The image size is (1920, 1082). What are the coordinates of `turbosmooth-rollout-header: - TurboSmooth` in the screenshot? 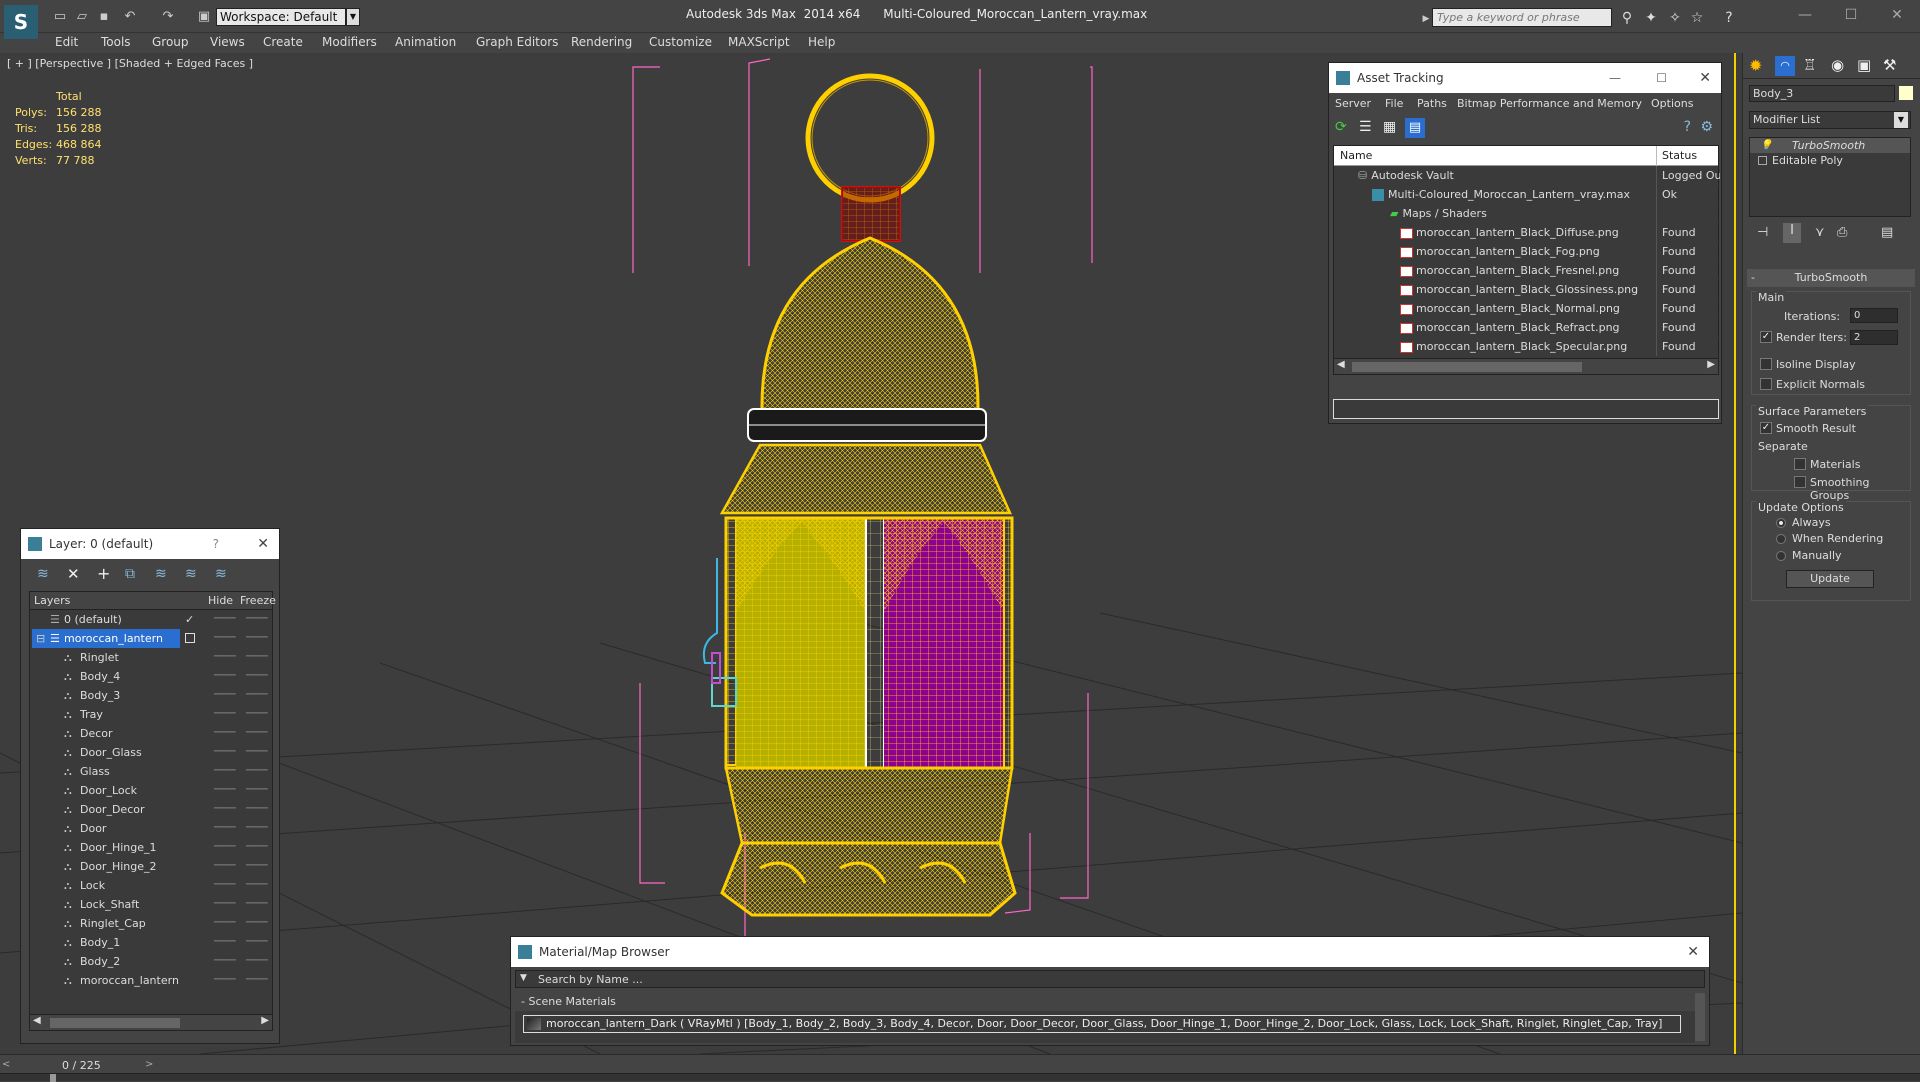 It's located at (1831, 278).